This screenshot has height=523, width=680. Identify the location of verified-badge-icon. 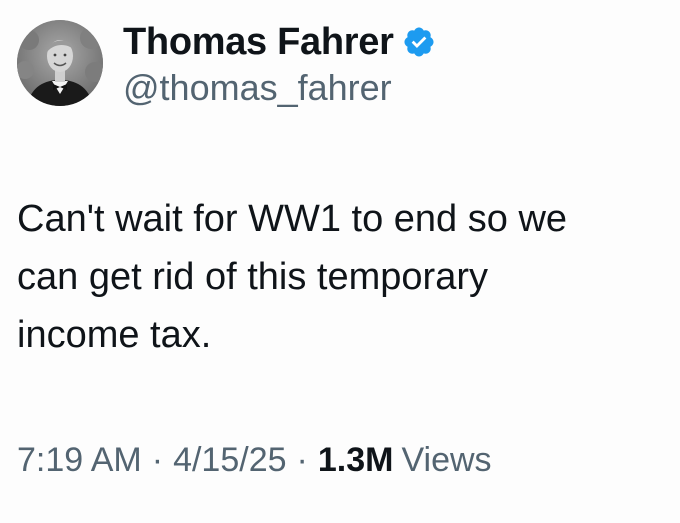
(419, 42).